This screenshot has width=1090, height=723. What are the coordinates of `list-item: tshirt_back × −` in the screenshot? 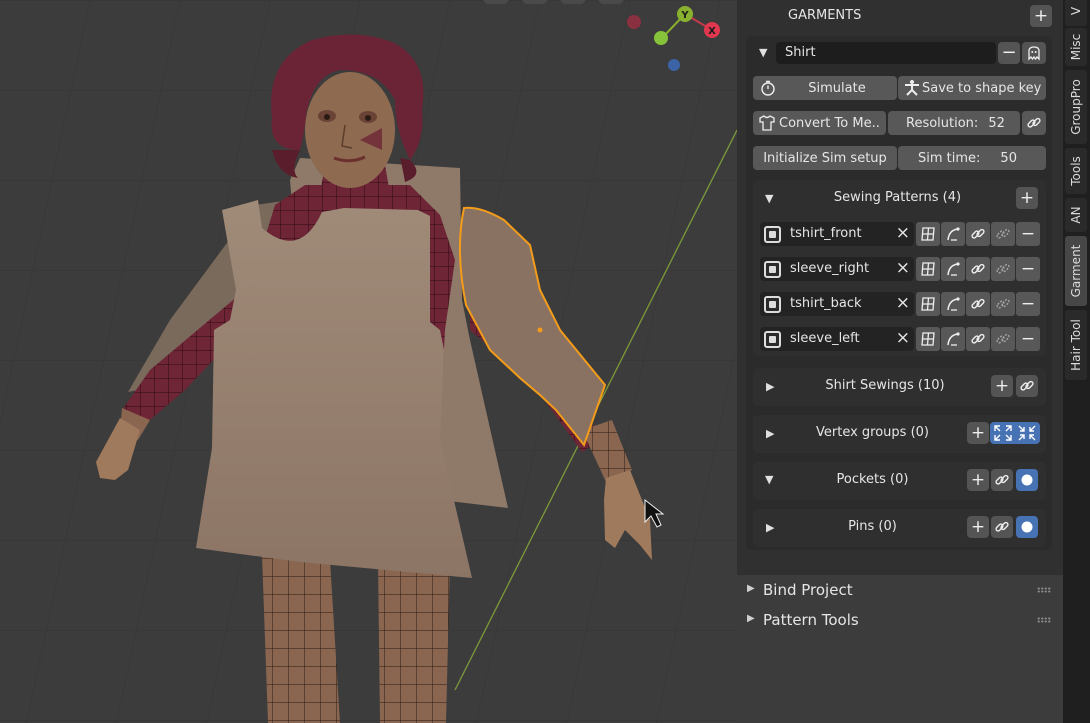 It's located at (900, 304).